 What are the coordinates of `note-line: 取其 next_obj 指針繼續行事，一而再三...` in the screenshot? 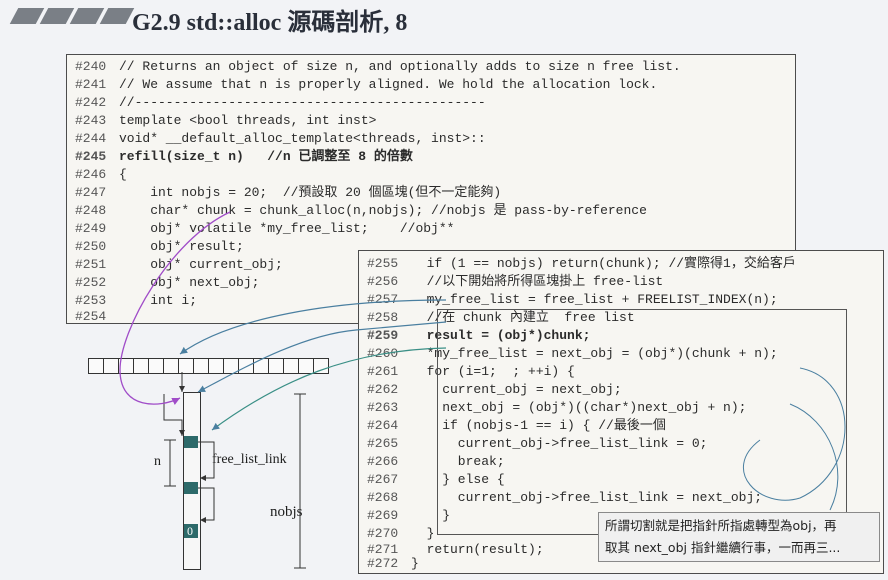 It's located at (723, 547).